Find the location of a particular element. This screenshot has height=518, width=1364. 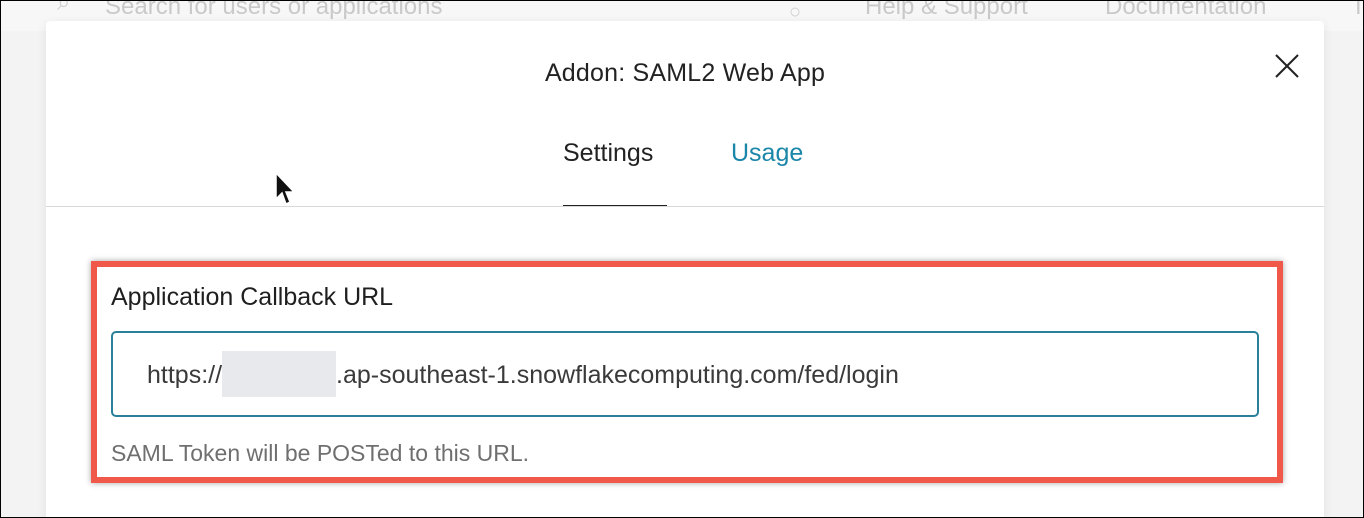

tabs-divider is located at coordinates (685, 206).